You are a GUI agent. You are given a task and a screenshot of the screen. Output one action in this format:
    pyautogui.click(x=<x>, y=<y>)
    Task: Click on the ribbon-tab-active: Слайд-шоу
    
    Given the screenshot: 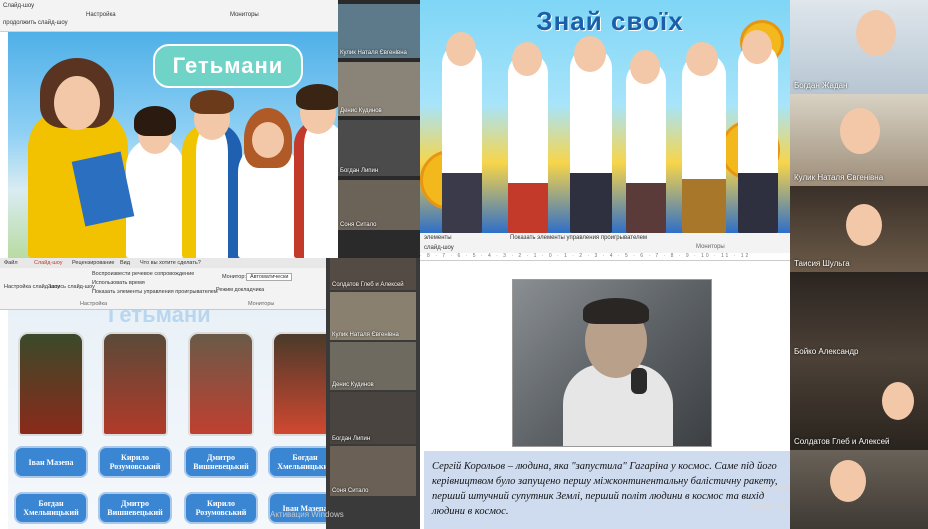 What is the action you would take?
    pyautogui.click(x=48, y=263)
    